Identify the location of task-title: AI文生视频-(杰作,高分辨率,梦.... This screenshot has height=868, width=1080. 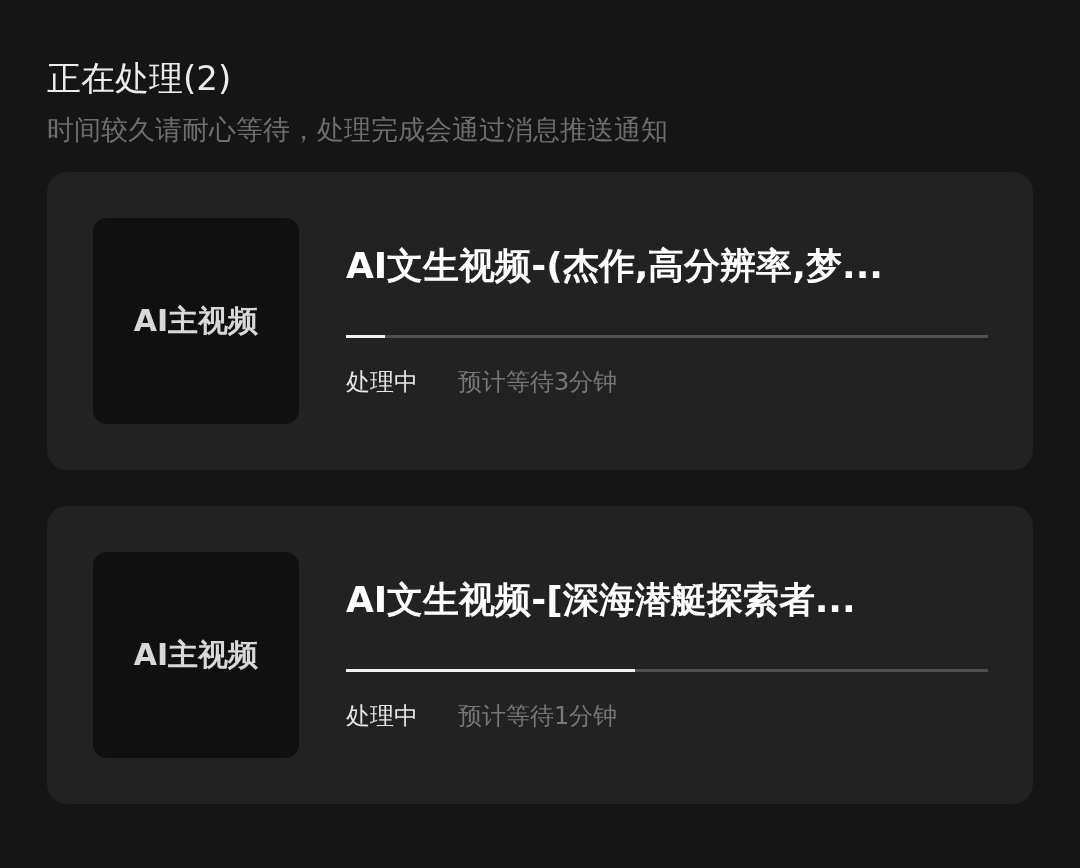
(615, 265).